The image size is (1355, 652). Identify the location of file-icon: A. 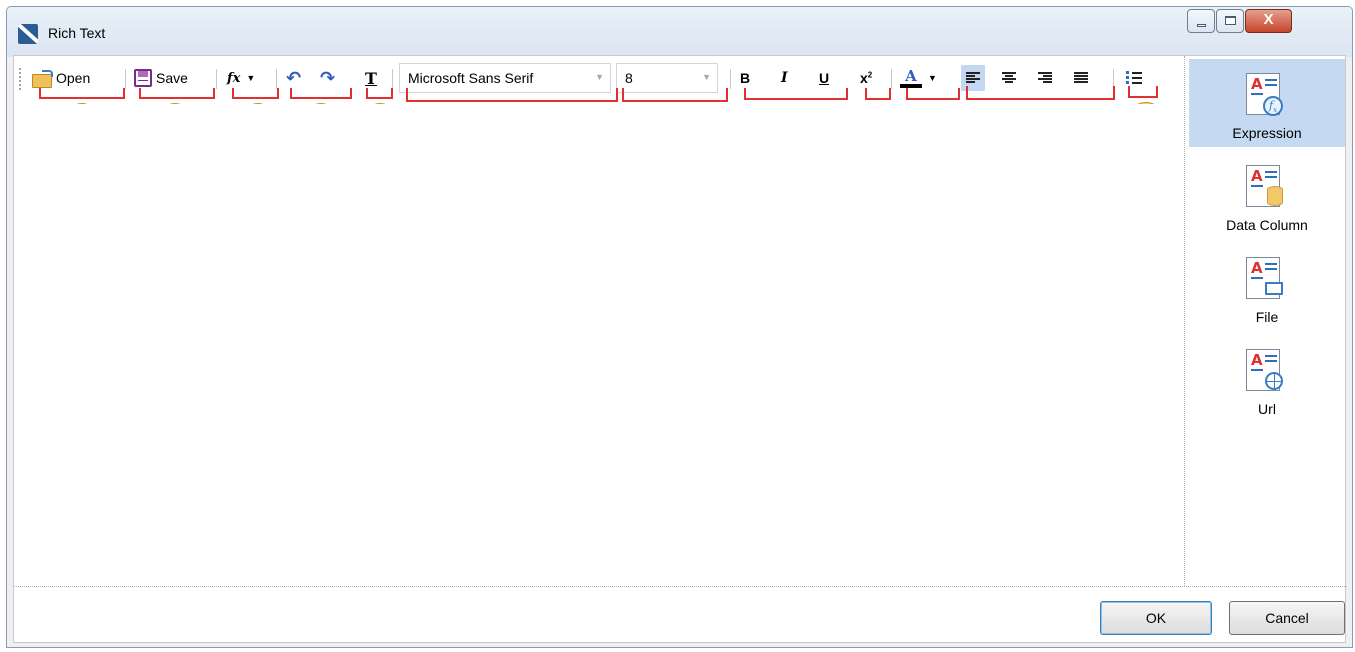
(1264, 278).